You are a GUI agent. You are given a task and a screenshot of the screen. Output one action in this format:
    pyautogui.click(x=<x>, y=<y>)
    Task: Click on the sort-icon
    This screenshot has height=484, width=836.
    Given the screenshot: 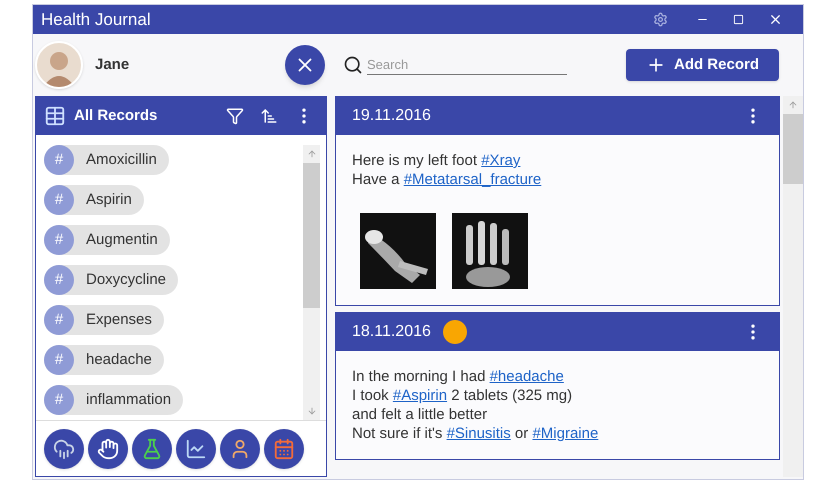 What is the action you would take?
    pyautogui.click(x=269, y=116)
    